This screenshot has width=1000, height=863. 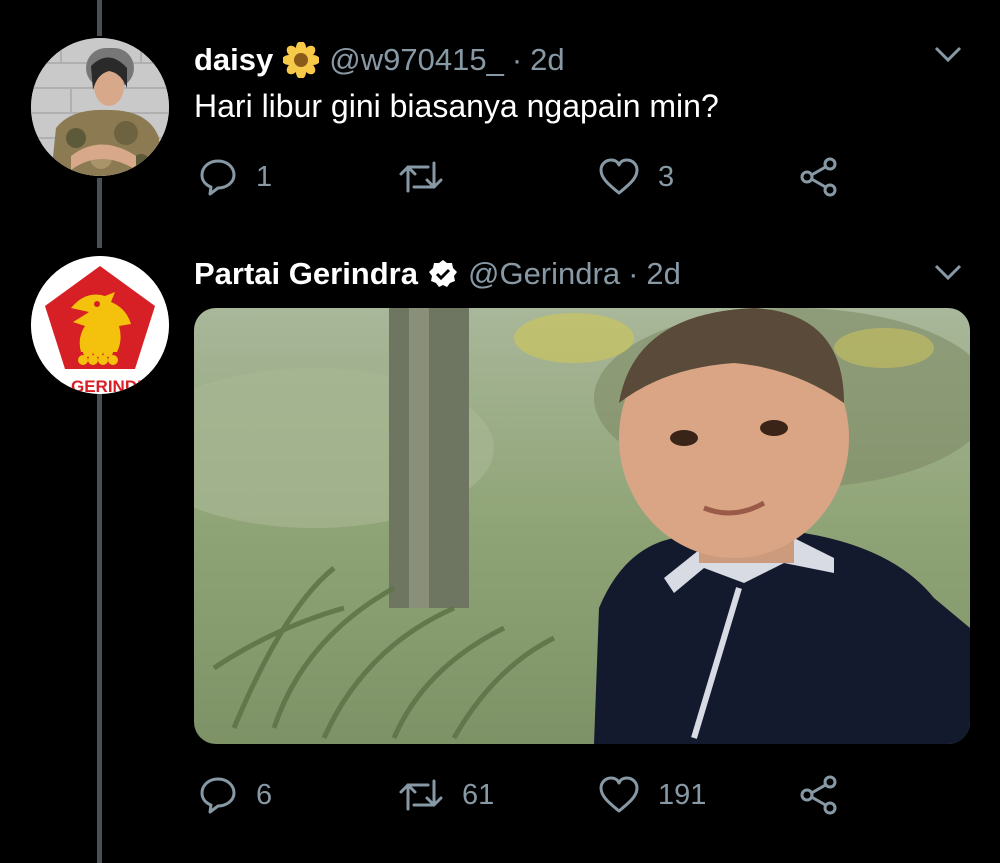 I want to click on like-count: 191, so click(x=682, y=794).